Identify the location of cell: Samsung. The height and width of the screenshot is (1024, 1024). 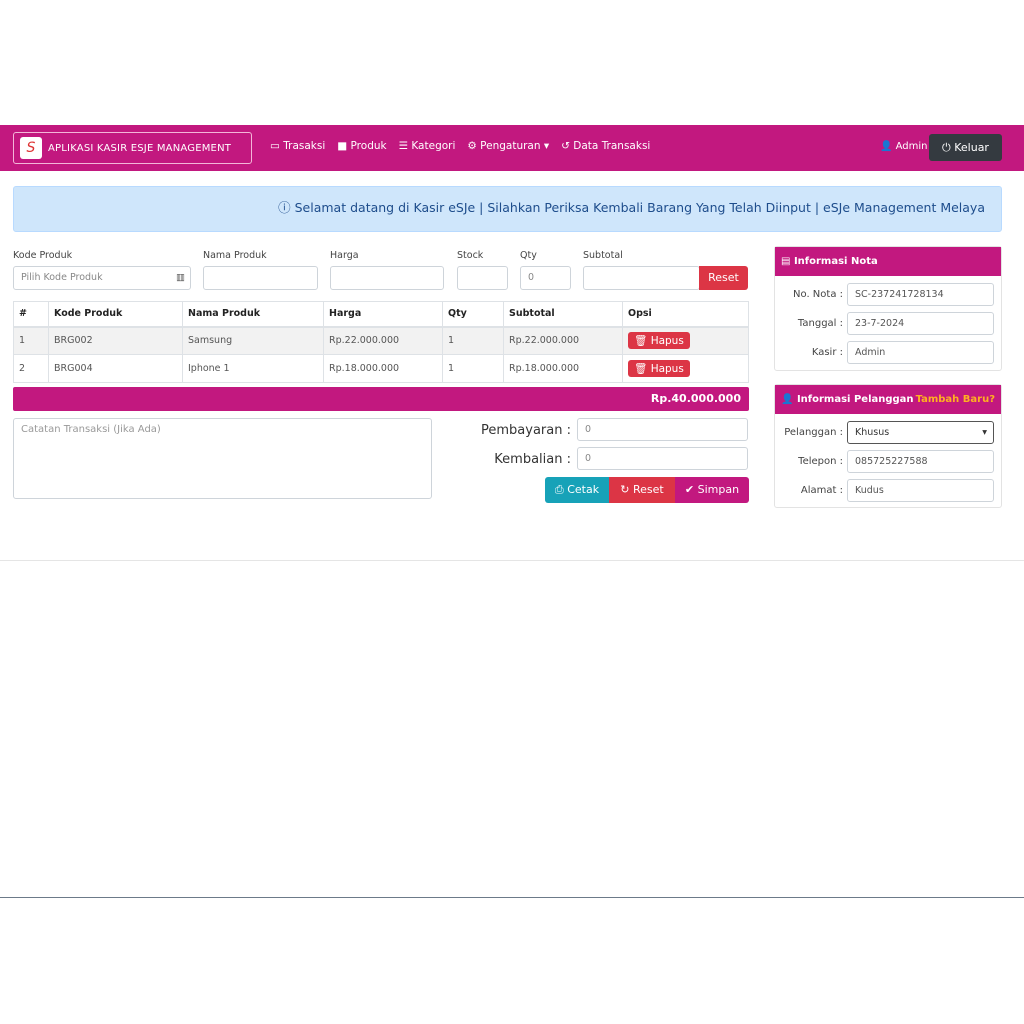
(253, 340).